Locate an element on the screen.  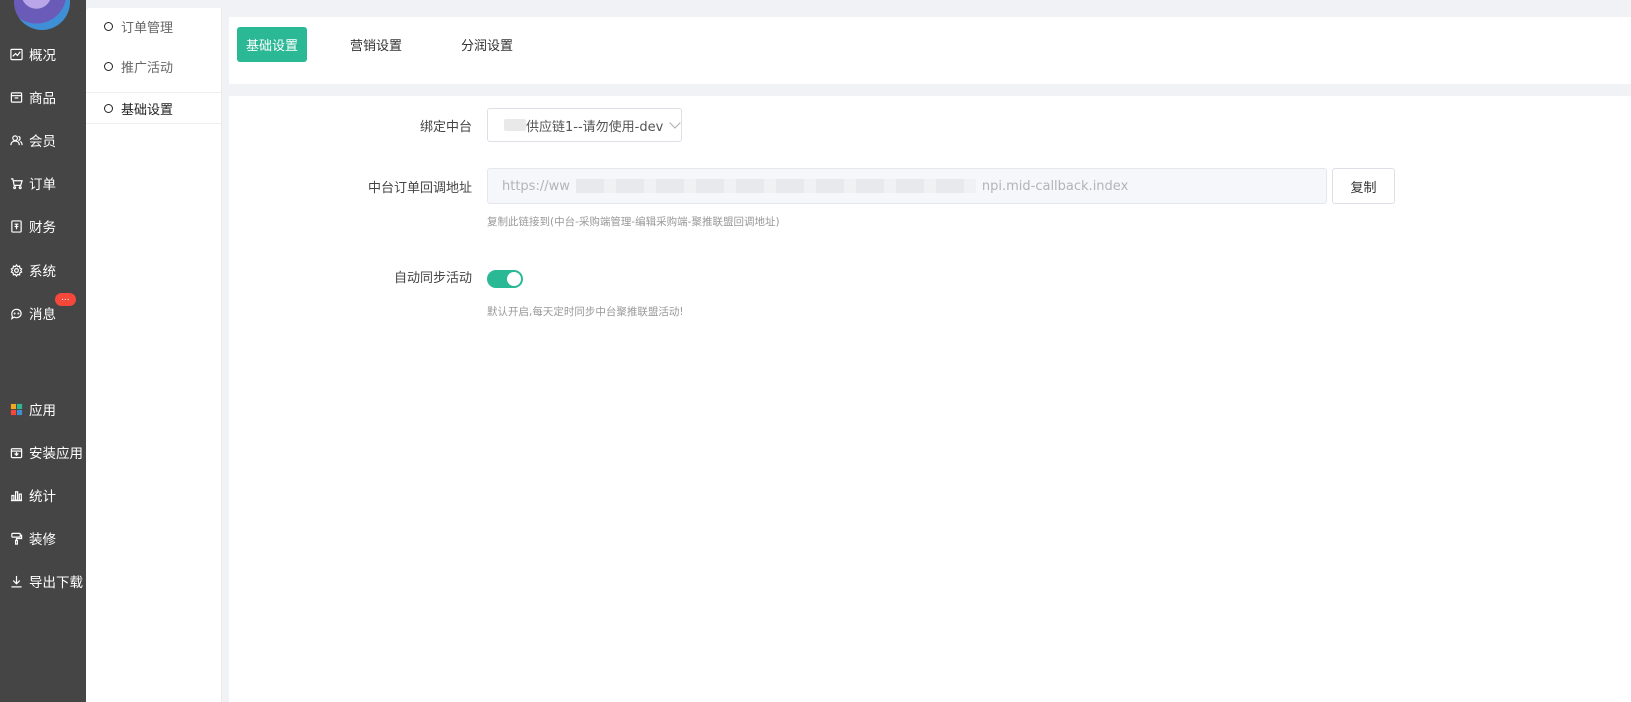
users-icon is located at coordinates (16, 140).